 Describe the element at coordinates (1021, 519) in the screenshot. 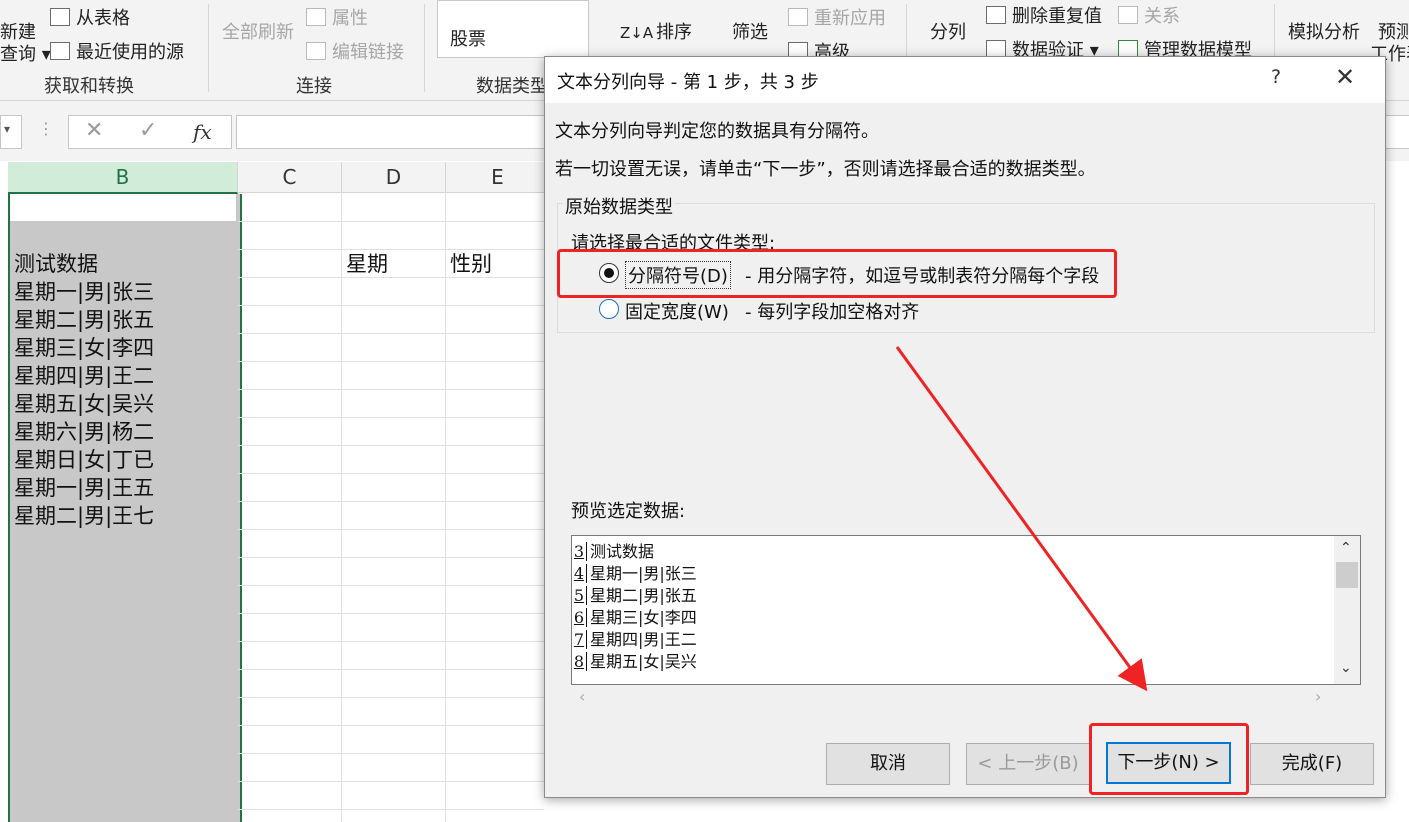

I see `annotation-arrow` at that location.